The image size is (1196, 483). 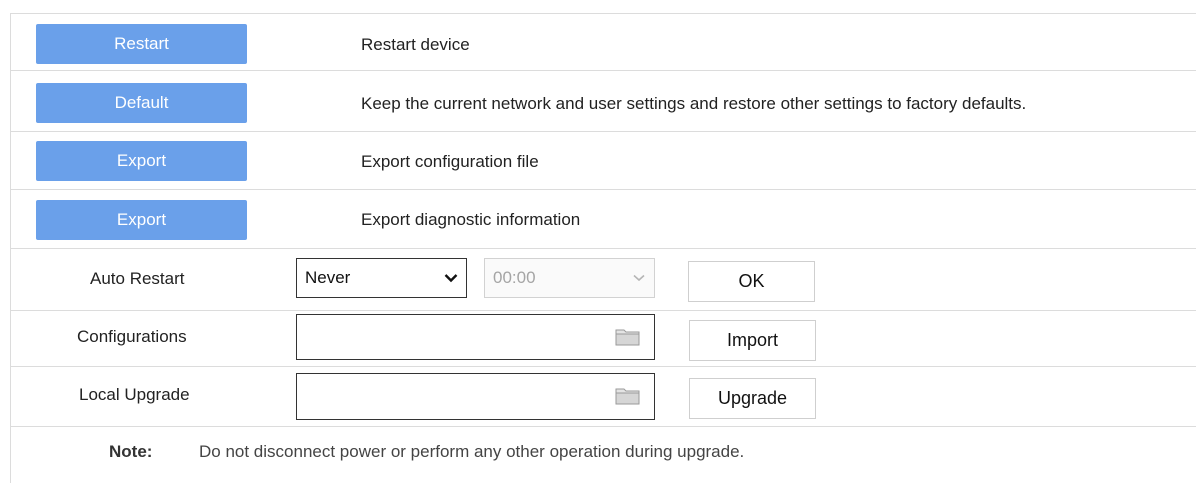 What do you see at coordinates (137, 278) in the screenshot?
I see `auto-restart-label: Auto Restart` at bounding box center [137, 278].